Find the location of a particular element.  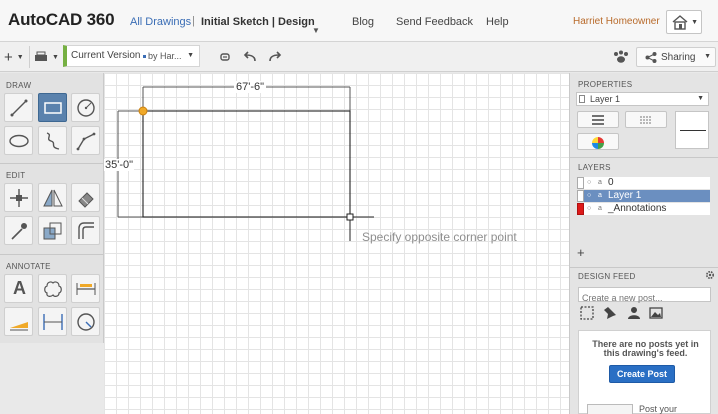

aligned-dimension-icon is located at coordinates (19, 326).